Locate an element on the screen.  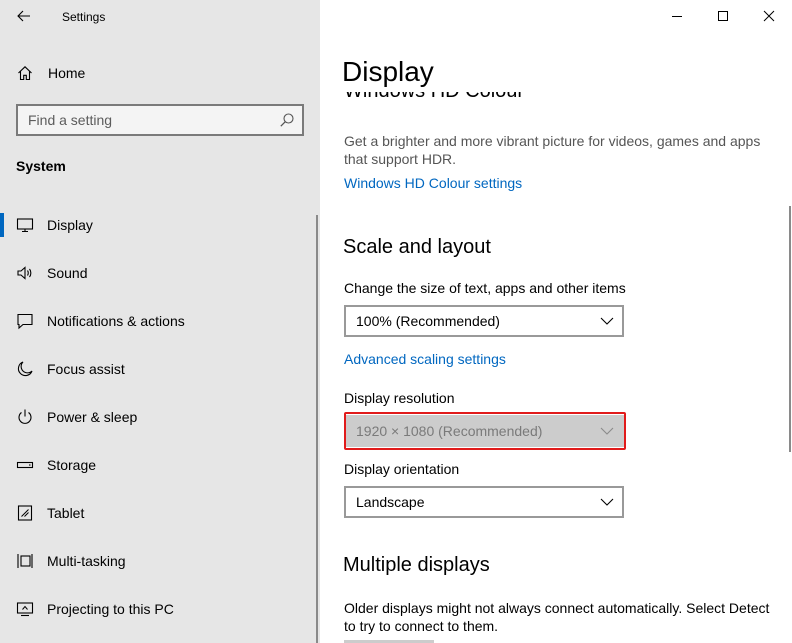
scale-layout-heading: Scale and layout is located at coordinates (417, 247).